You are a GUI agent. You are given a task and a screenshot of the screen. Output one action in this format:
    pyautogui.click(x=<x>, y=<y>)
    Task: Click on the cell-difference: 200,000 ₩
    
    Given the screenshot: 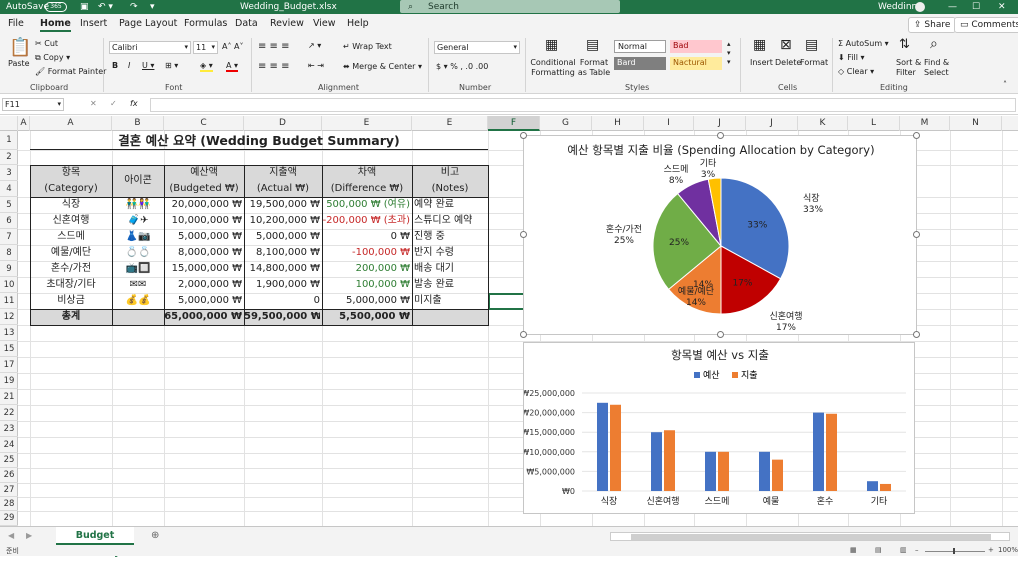 What is the action you would take?
    pyautogui.click(x=366, y=269)
    